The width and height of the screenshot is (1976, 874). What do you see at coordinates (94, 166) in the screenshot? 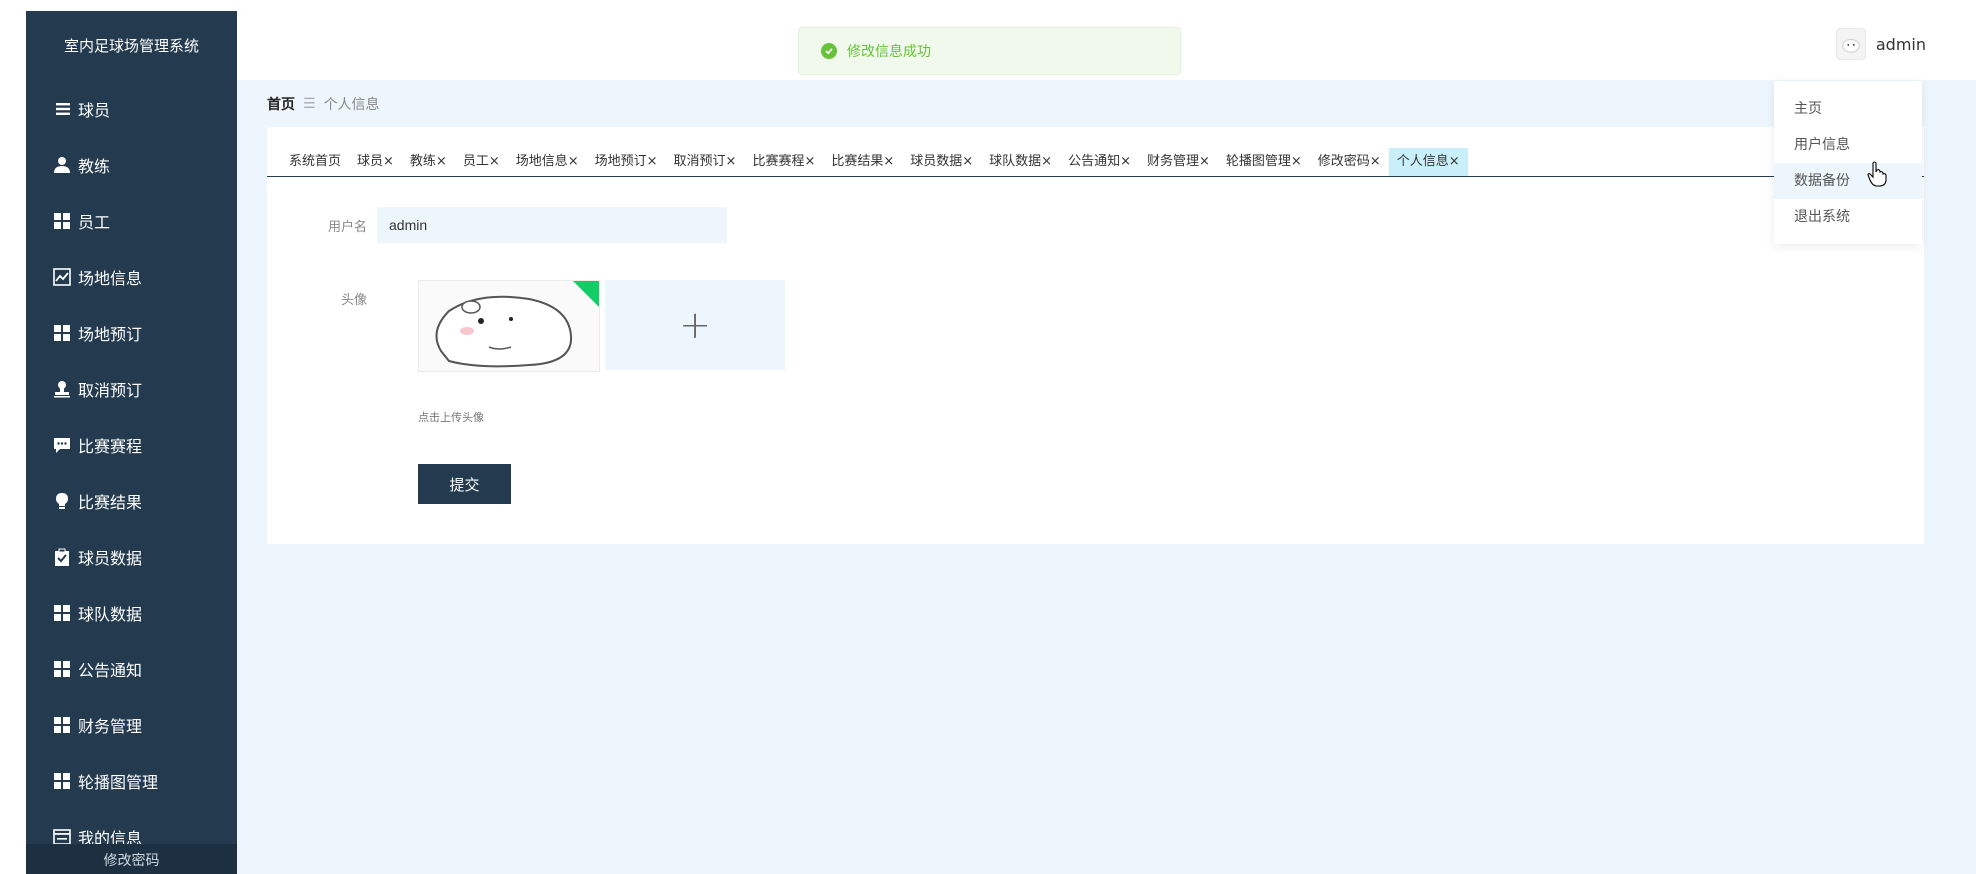
I see `sidebar-item-label: 教练` at bounding box center [94, 166].